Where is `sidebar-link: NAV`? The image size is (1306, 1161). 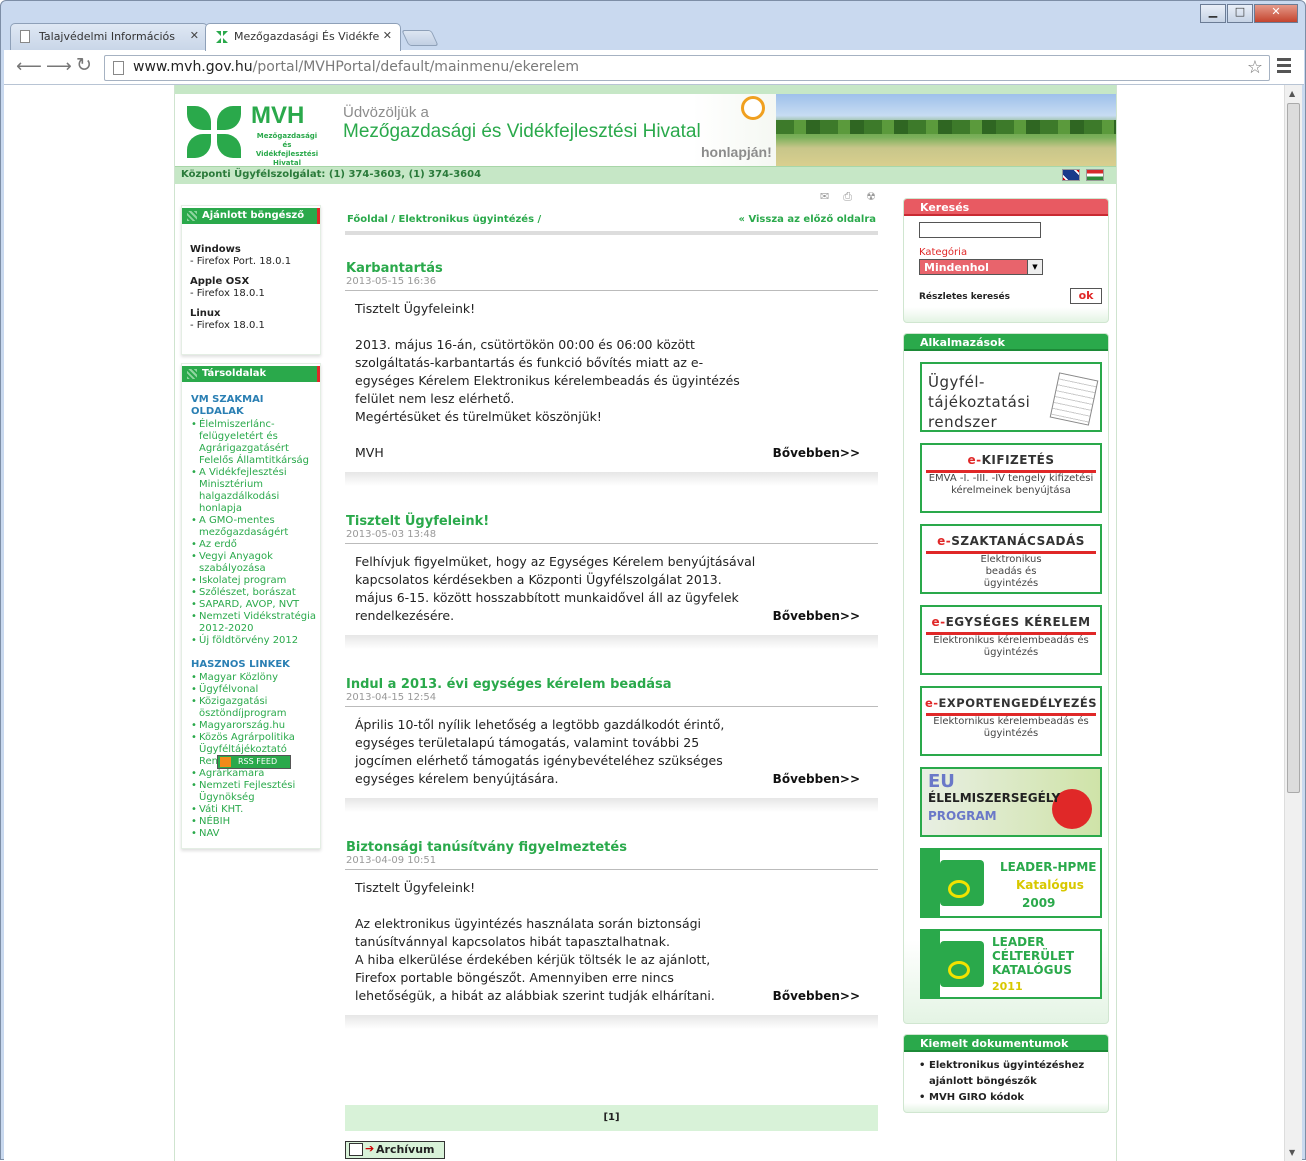
sidebar-link: NAV is located at coordinates (255, 834).